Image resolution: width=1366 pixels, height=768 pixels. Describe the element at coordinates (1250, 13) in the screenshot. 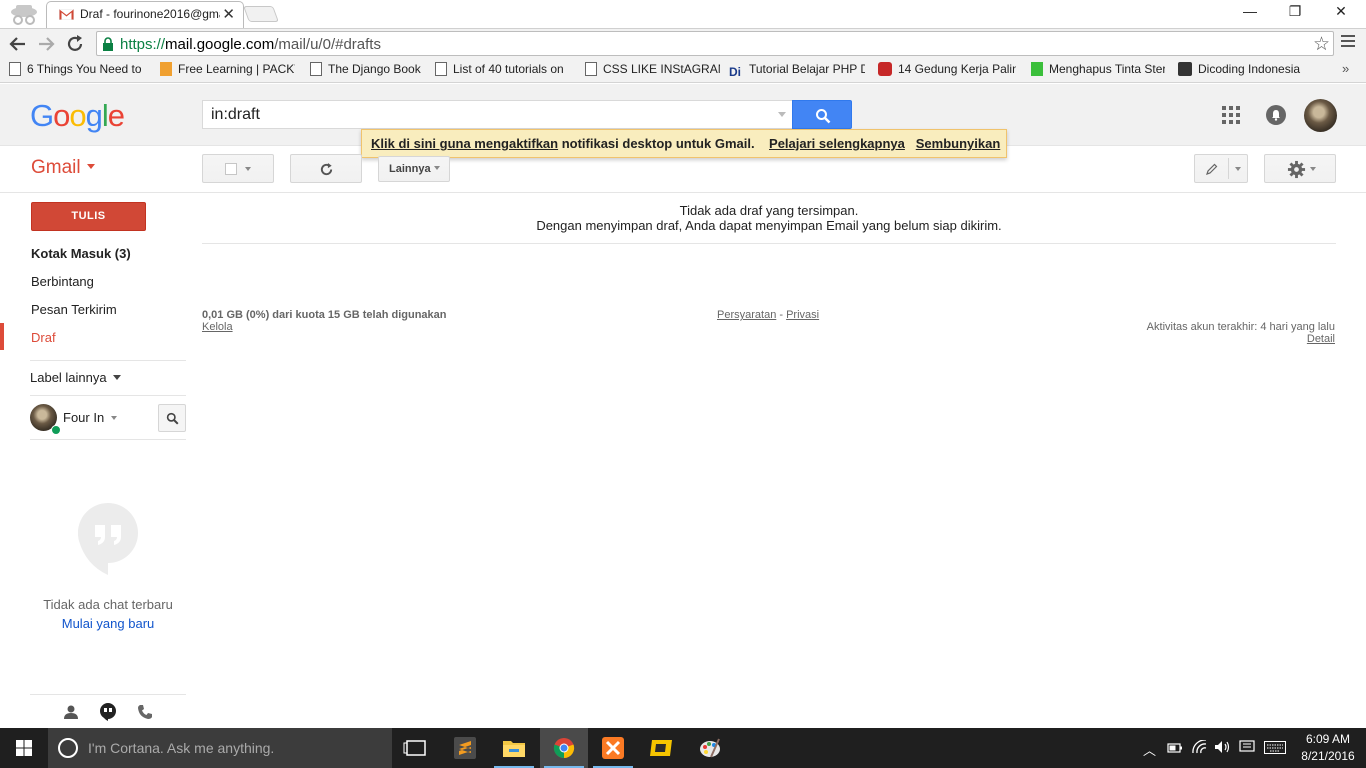

I see `window-minimize-button: —` at that location.